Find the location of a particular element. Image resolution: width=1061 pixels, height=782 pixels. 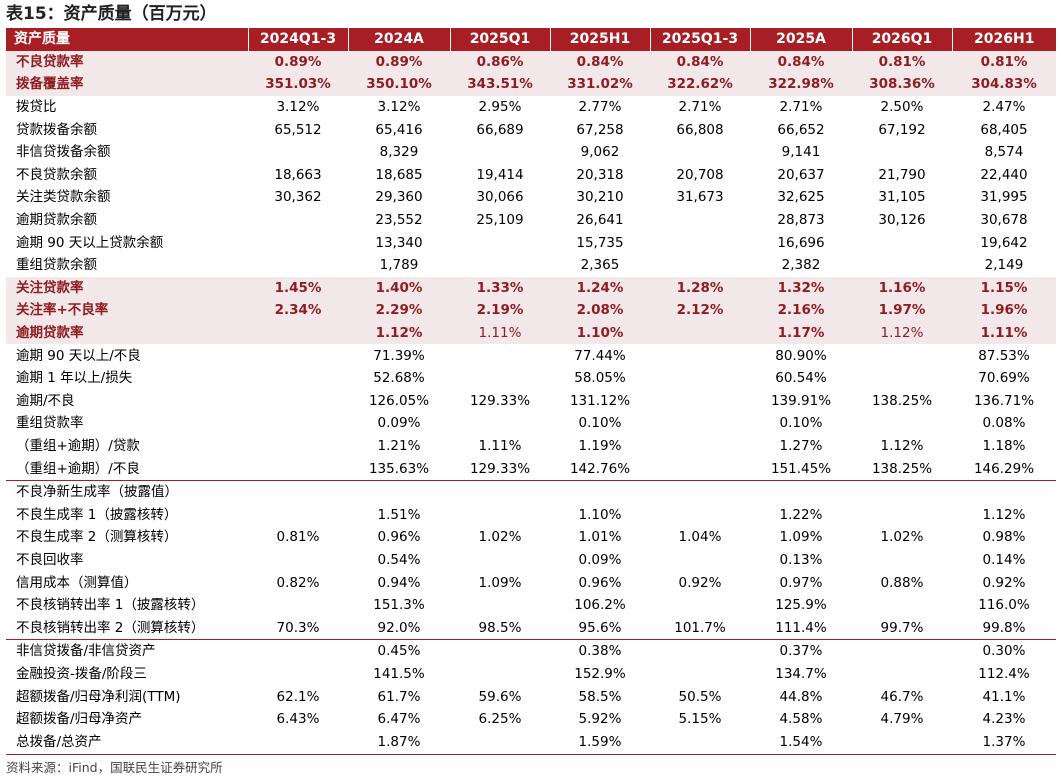

table-cell: 112.4% is located at coordinates (1004, 674).